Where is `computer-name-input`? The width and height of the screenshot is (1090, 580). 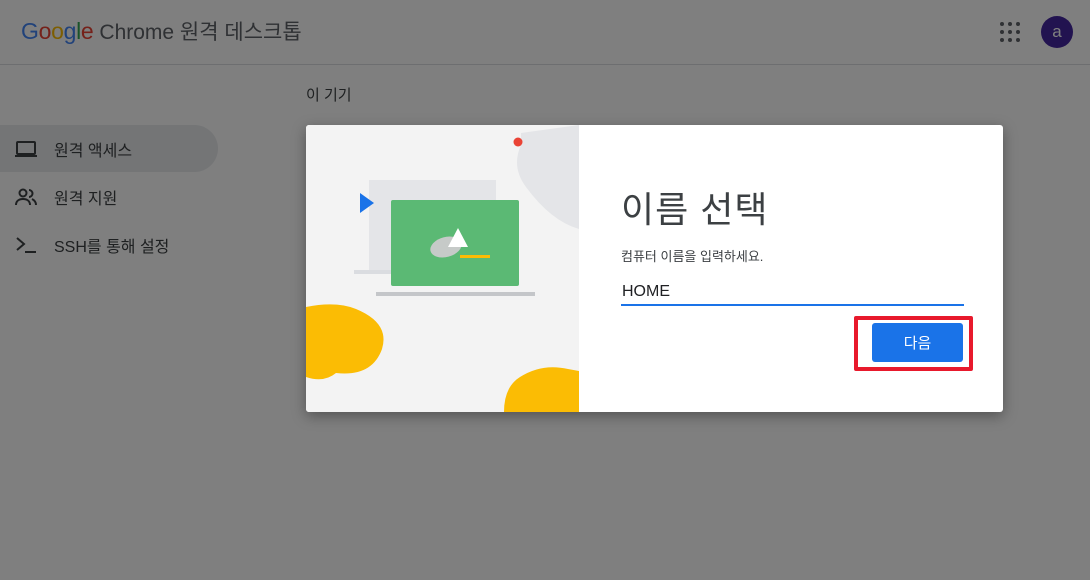 computer-name-input is located at coordinates (792, 293).